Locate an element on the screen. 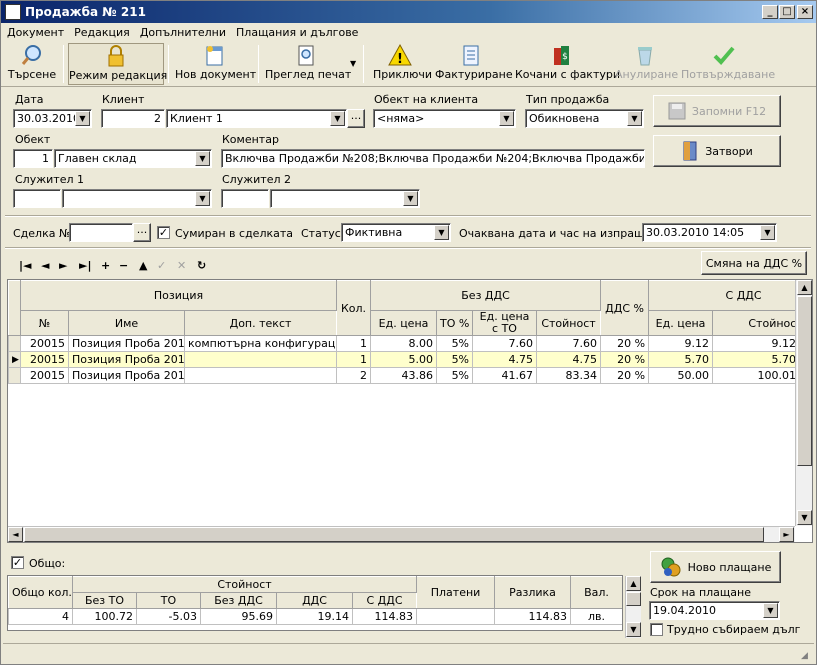 This screenshot has width=817, height=665. menu-additional: Допълнителни is located at coordinates (183, 32).